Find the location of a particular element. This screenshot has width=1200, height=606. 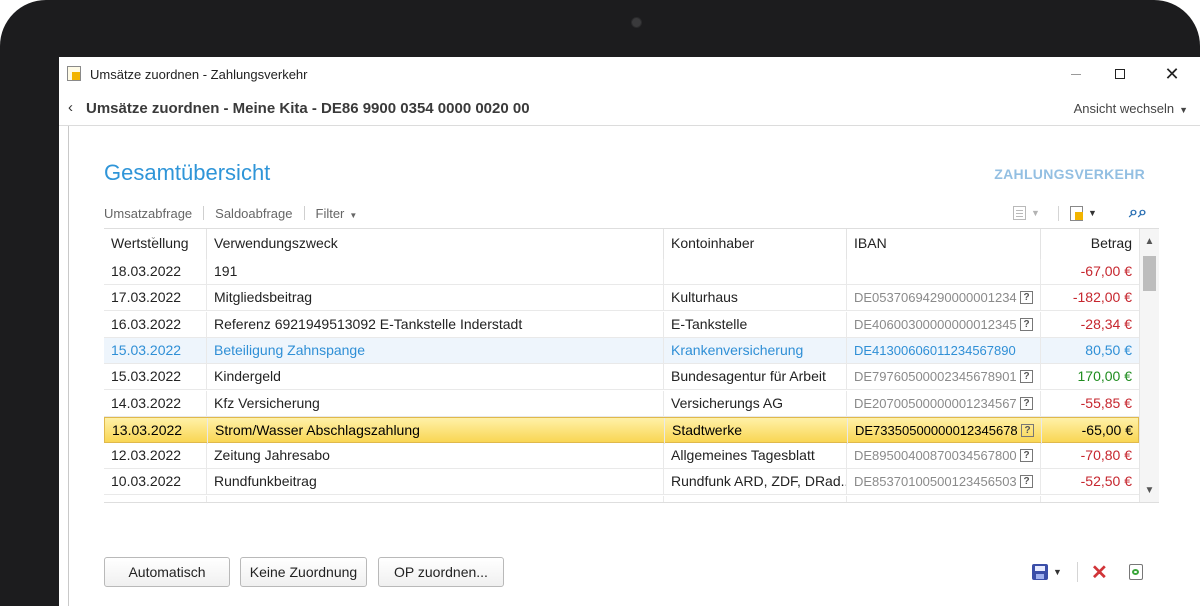

cell-purpose-text: Mitgliedsbeitrag is located at coordinates (263, 297).